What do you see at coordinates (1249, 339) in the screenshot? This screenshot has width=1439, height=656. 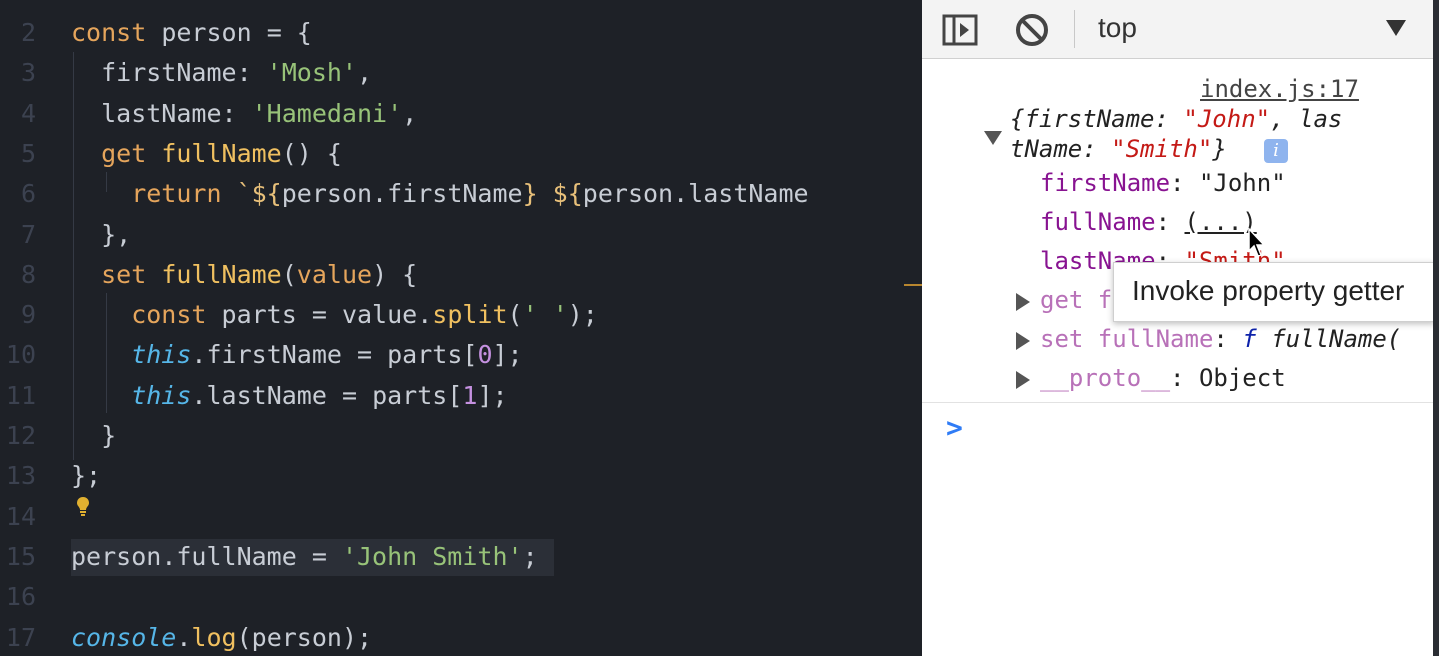 I see `function-marker: f` at bounding box center [1249, 339].